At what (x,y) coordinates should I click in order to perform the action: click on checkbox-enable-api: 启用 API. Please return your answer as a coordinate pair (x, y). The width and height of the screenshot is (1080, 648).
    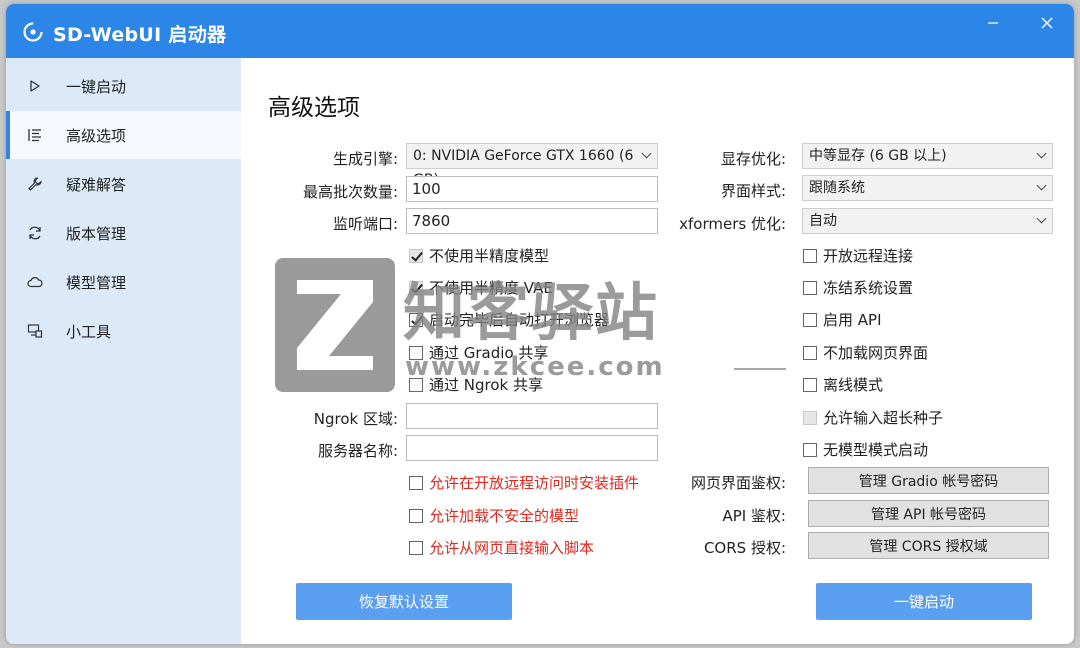
    Looking at the image, I should click on (842, 319).